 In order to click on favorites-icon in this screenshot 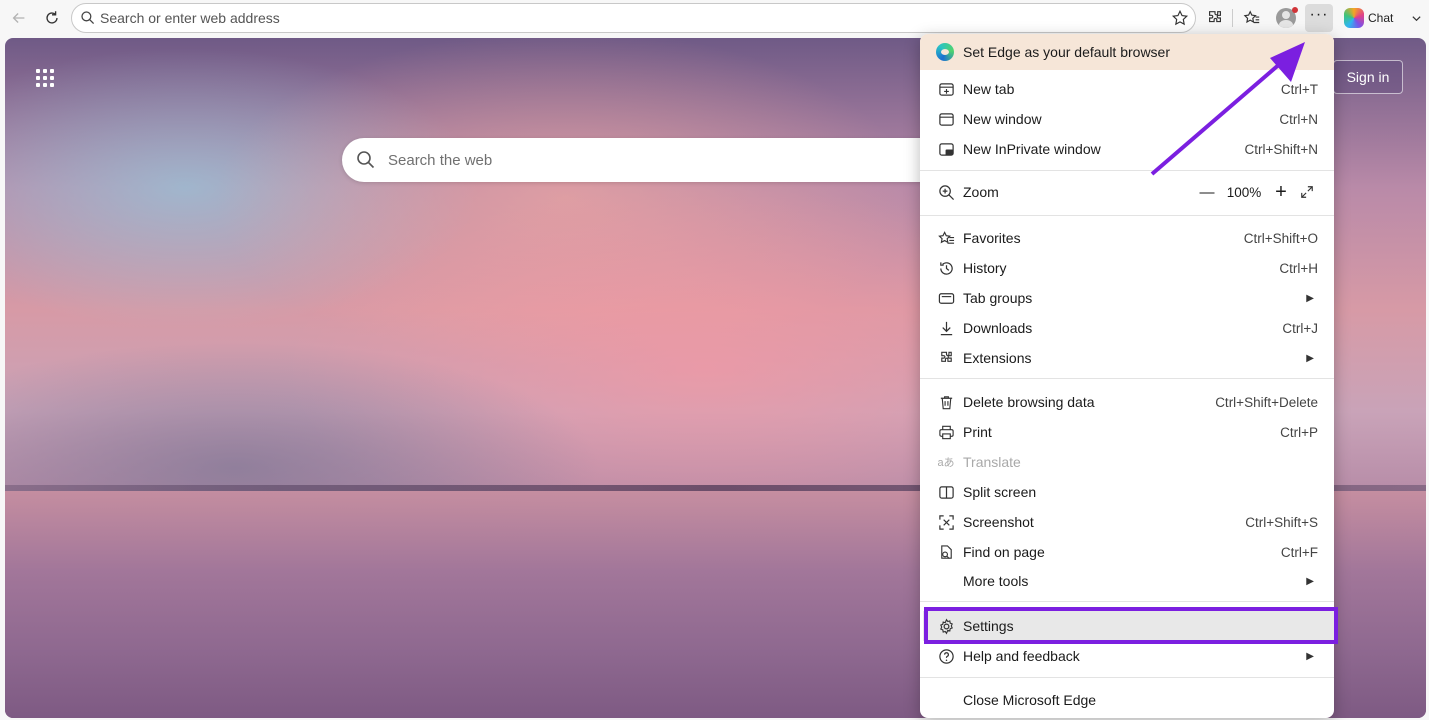, I will do `click(946, 238)`.